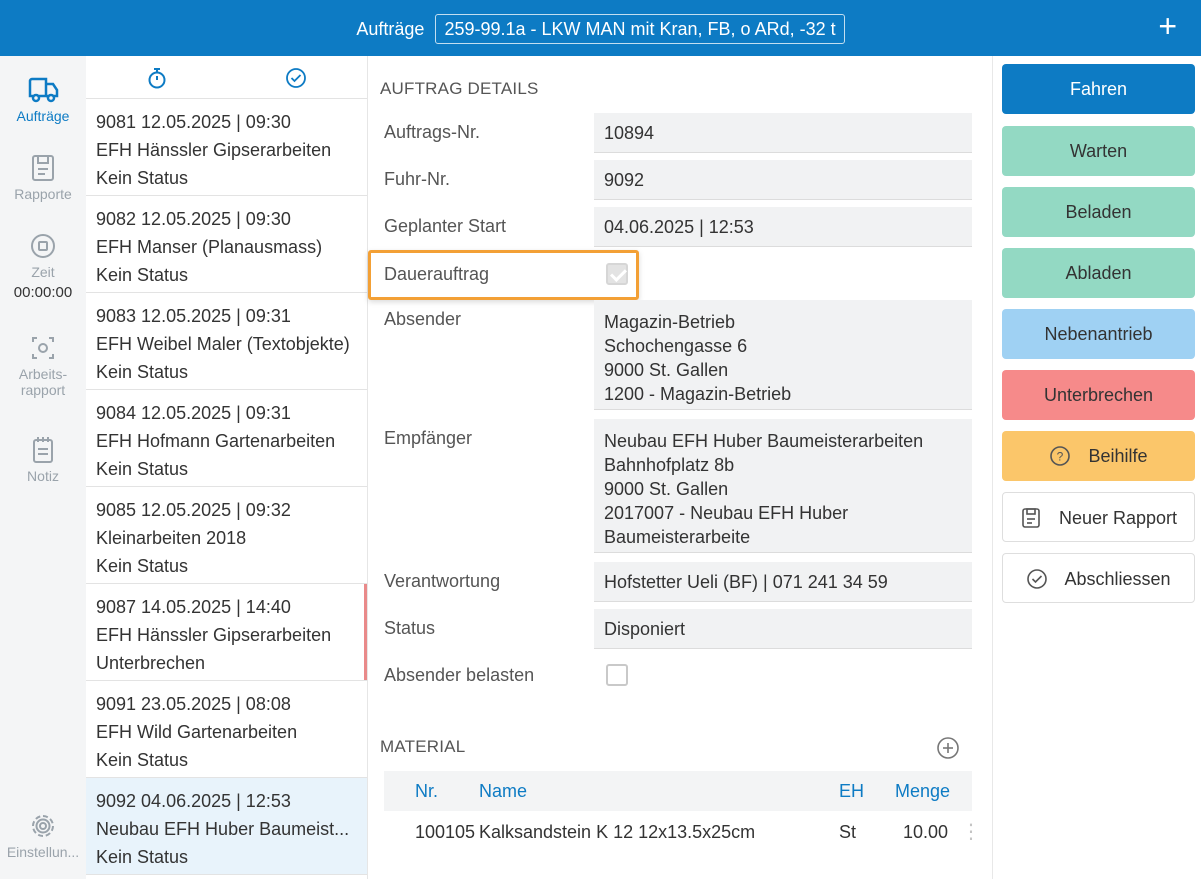 Image resolution: width=1201 pixels, height=879 pixels. I want to click on material-table-header: Nr. Name EH Menge, so click(678, 791).